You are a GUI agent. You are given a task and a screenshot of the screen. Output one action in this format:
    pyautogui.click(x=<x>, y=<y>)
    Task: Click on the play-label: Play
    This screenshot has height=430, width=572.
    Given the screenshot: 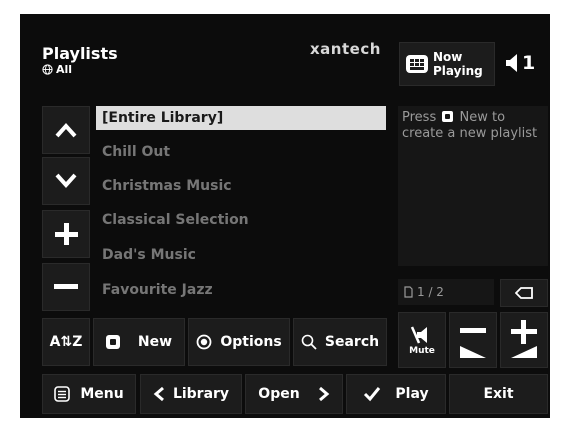 What is the action you would take?
    pyautogui.click(x=412, y=394)
    